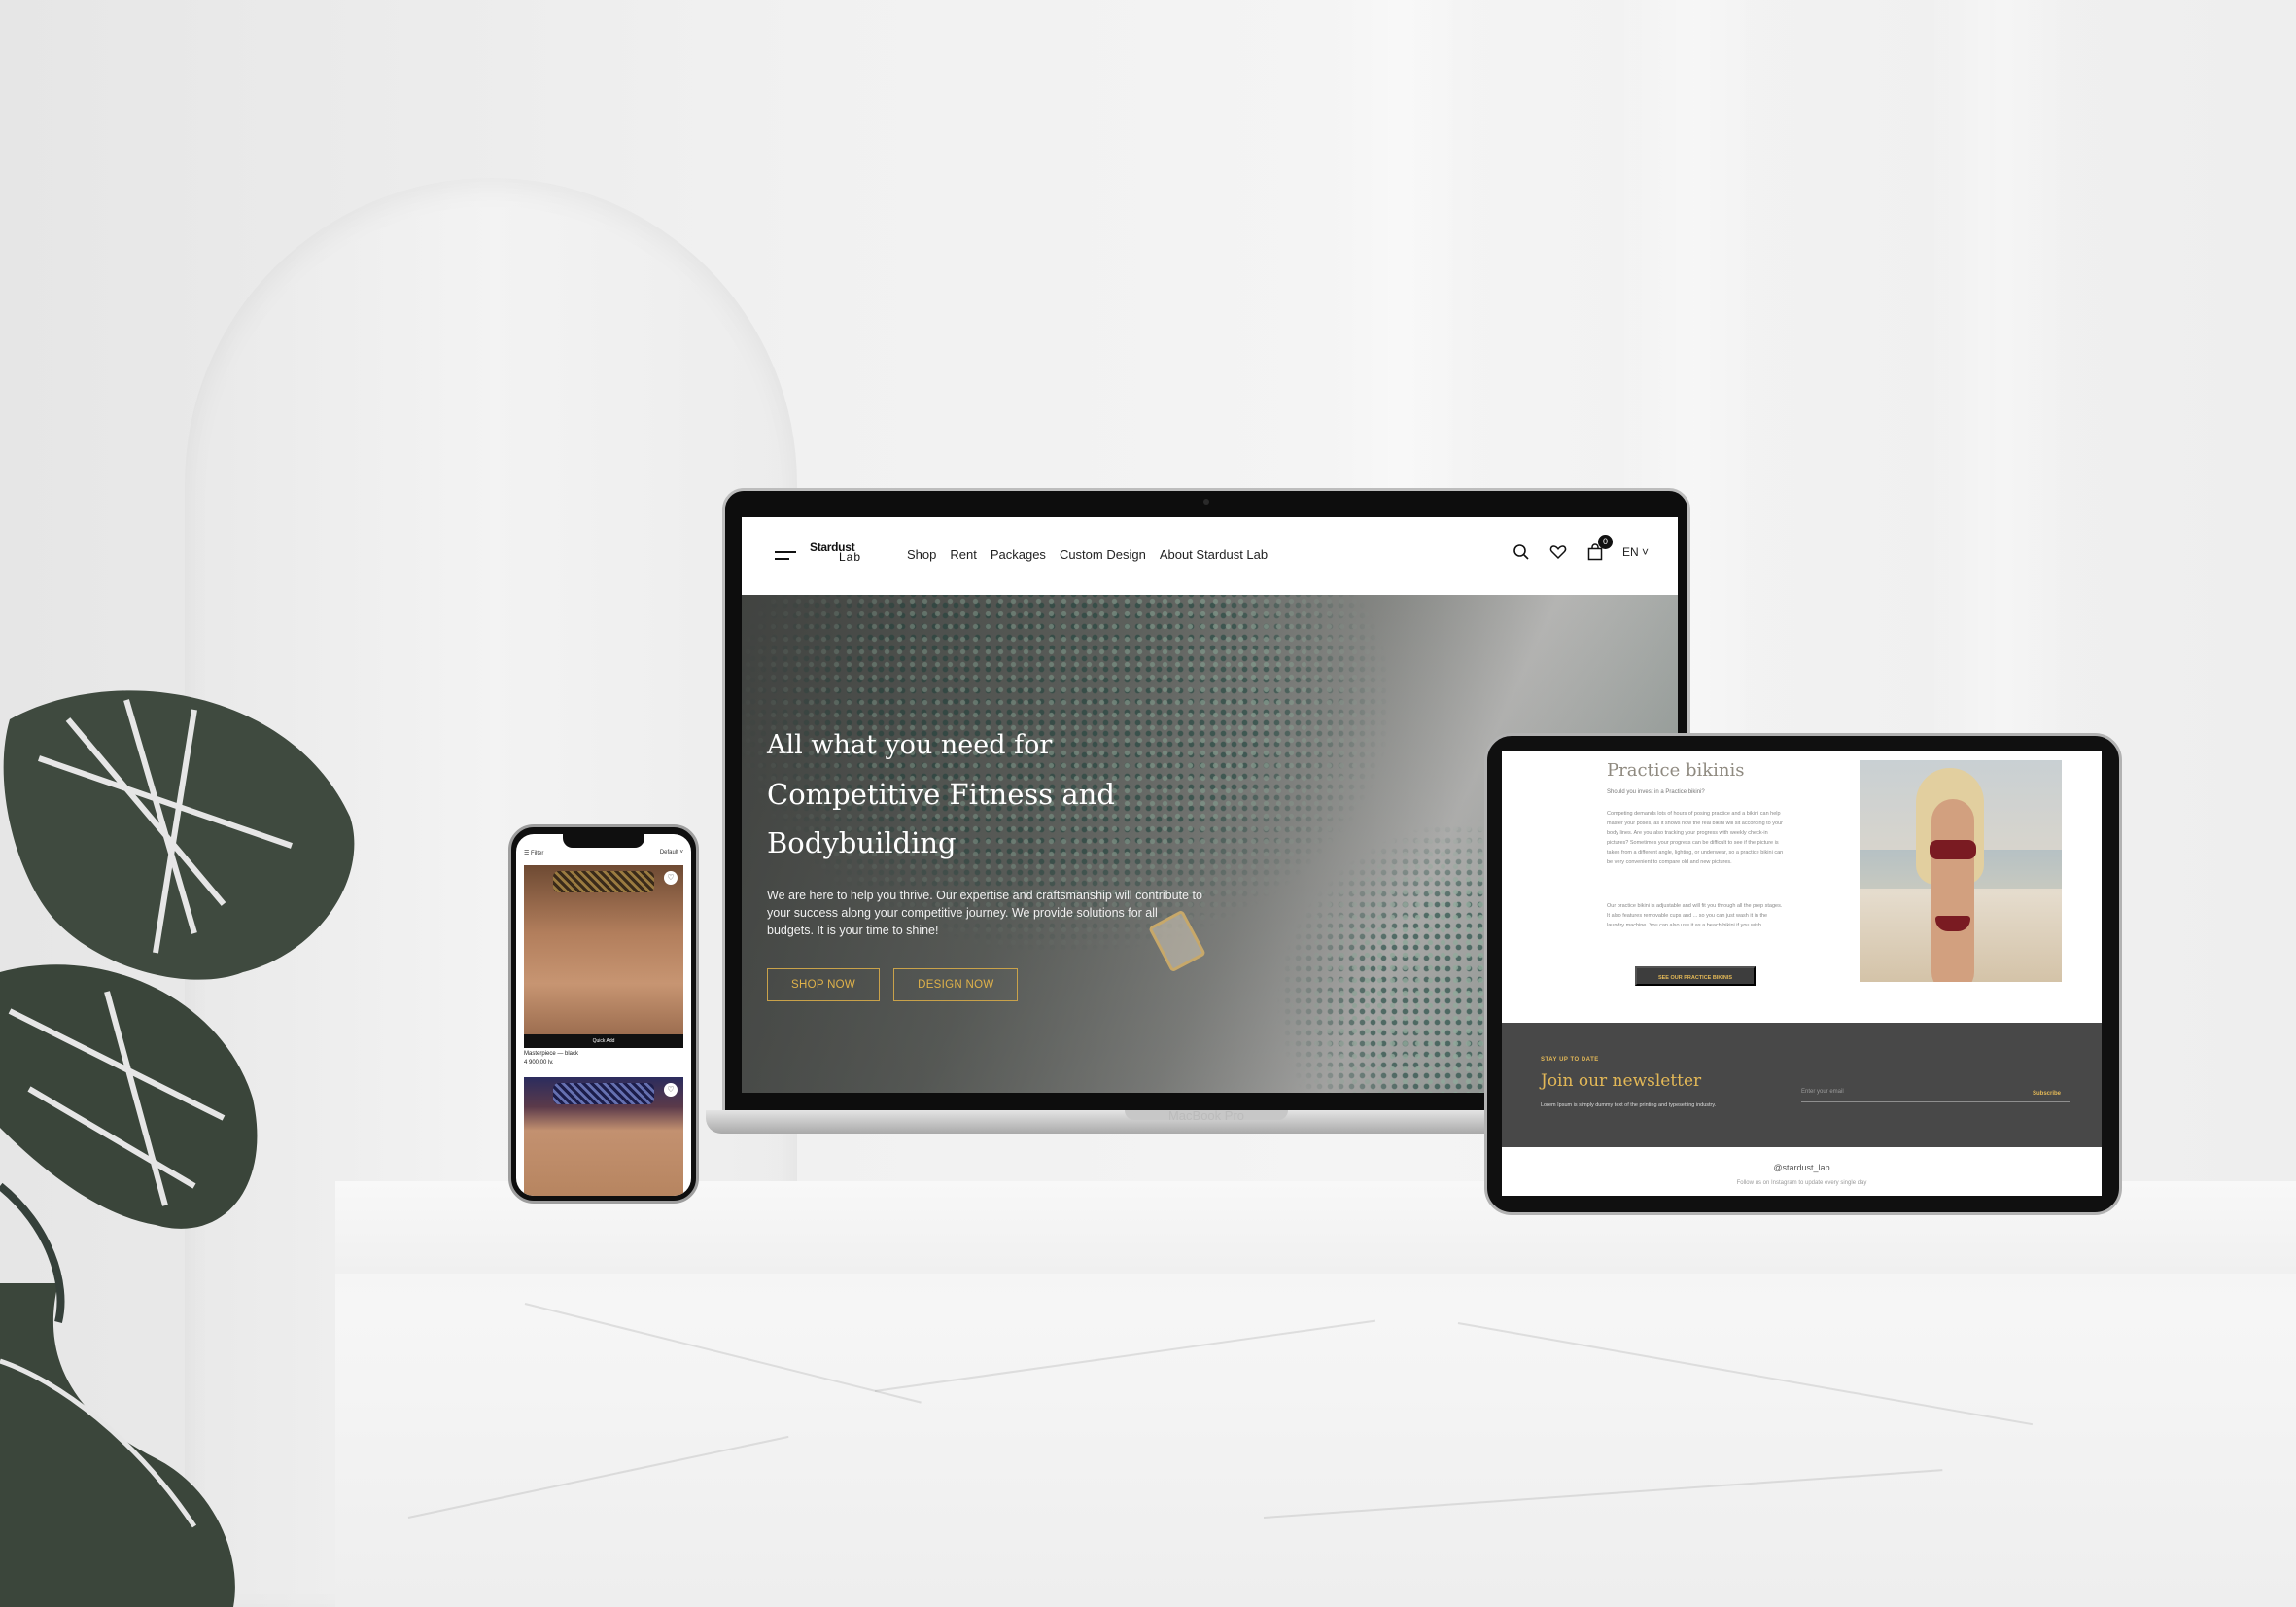  Describe the element at coordinates (539, 1063) in the screenshot. I see `product-price: 4 900,00 lv.` at that location.